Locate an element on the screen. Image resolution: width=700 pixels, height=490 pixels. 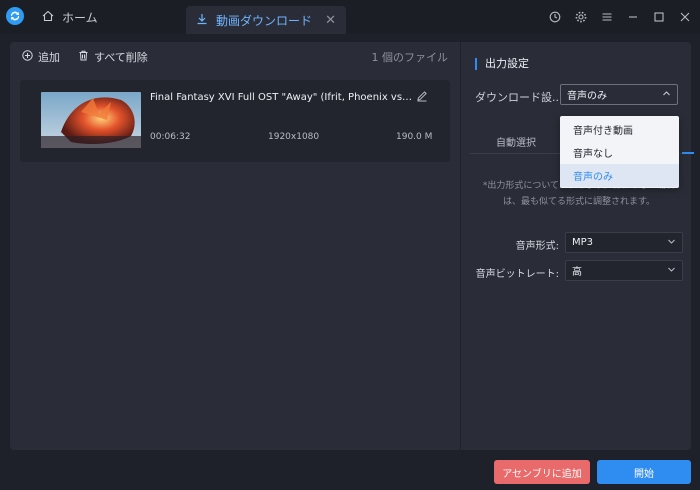
tab-auto-select: 自動選択 is located at coordinates (516, 141).